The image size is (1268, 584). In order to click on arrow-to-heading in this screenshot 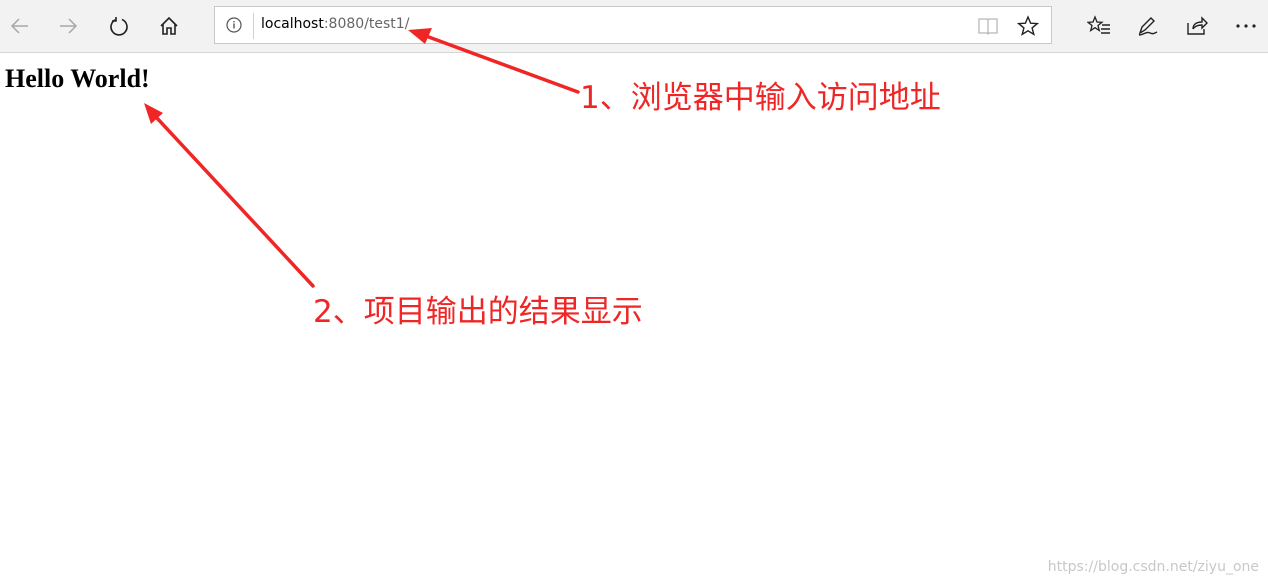, I will do `click(229, 195)`.